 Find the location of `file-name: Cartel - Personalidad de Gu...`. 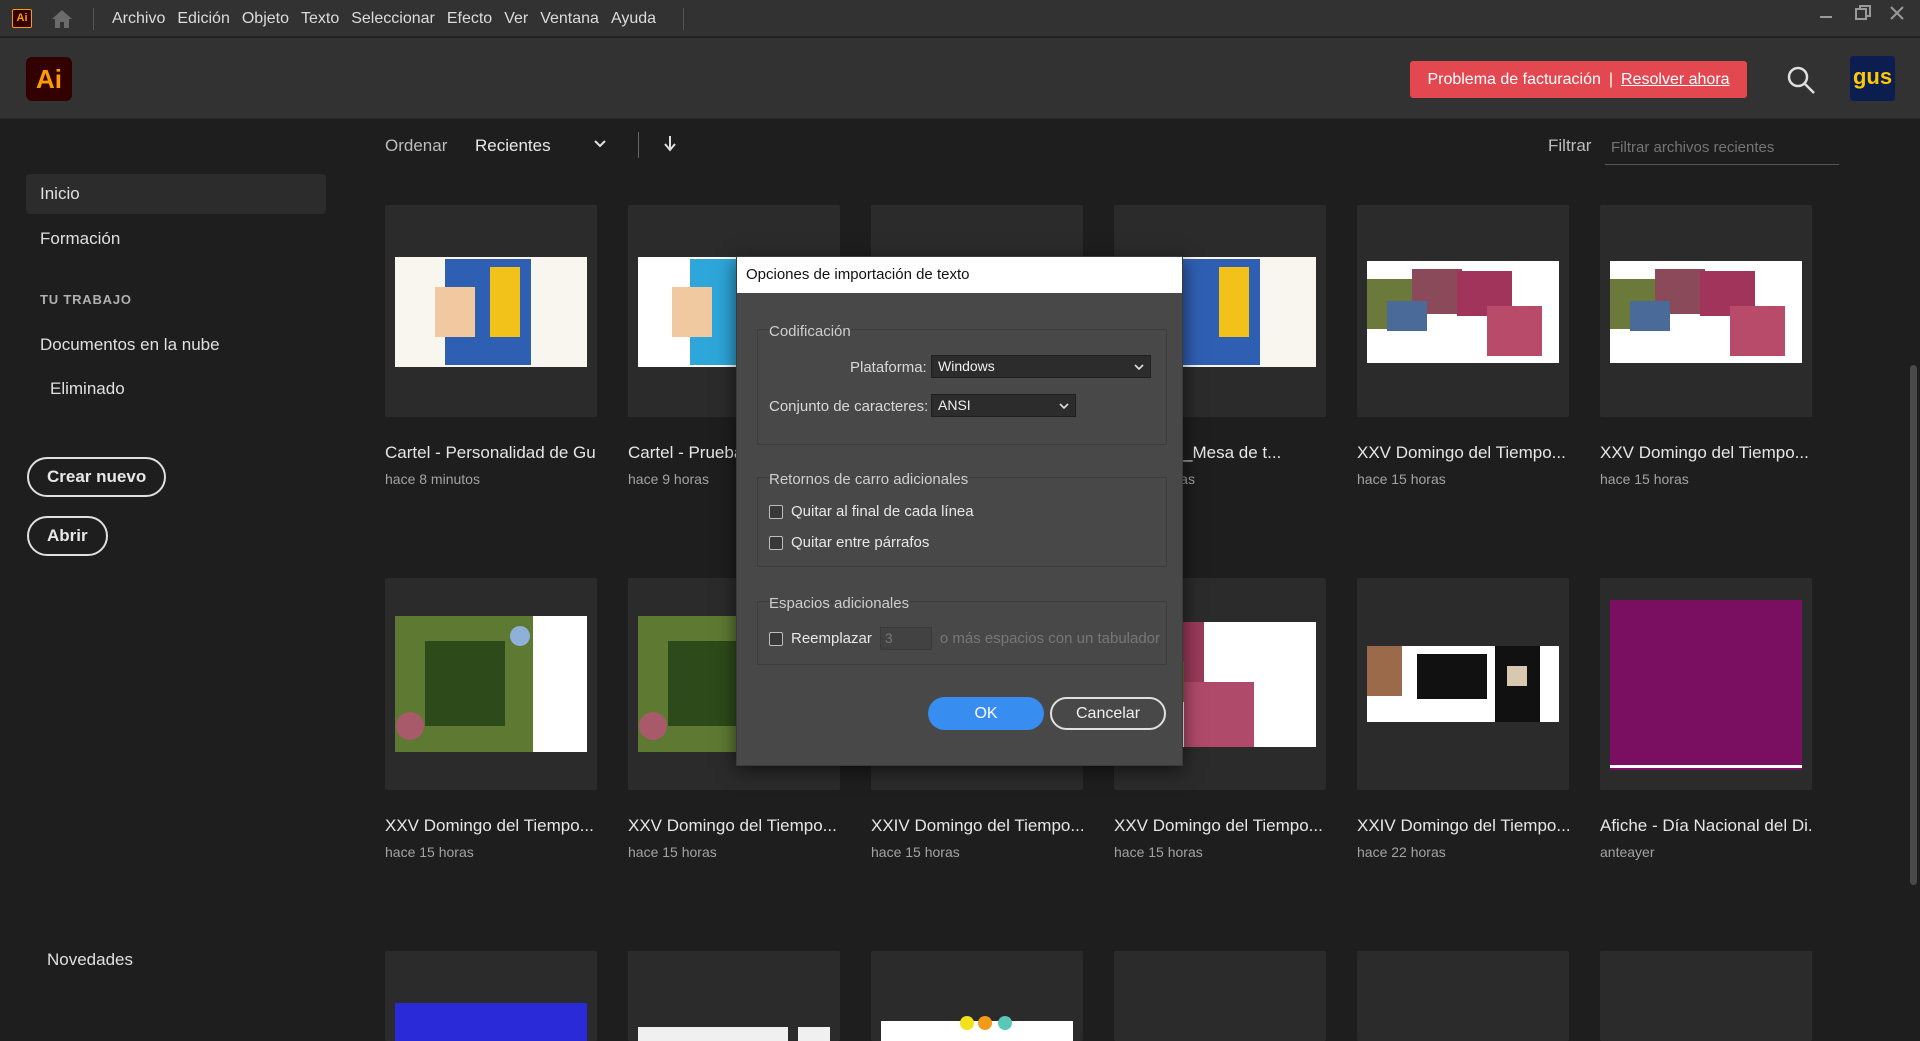

file-name: Cartel - Personalidad de Gu... is located at coordinates (491, 452).